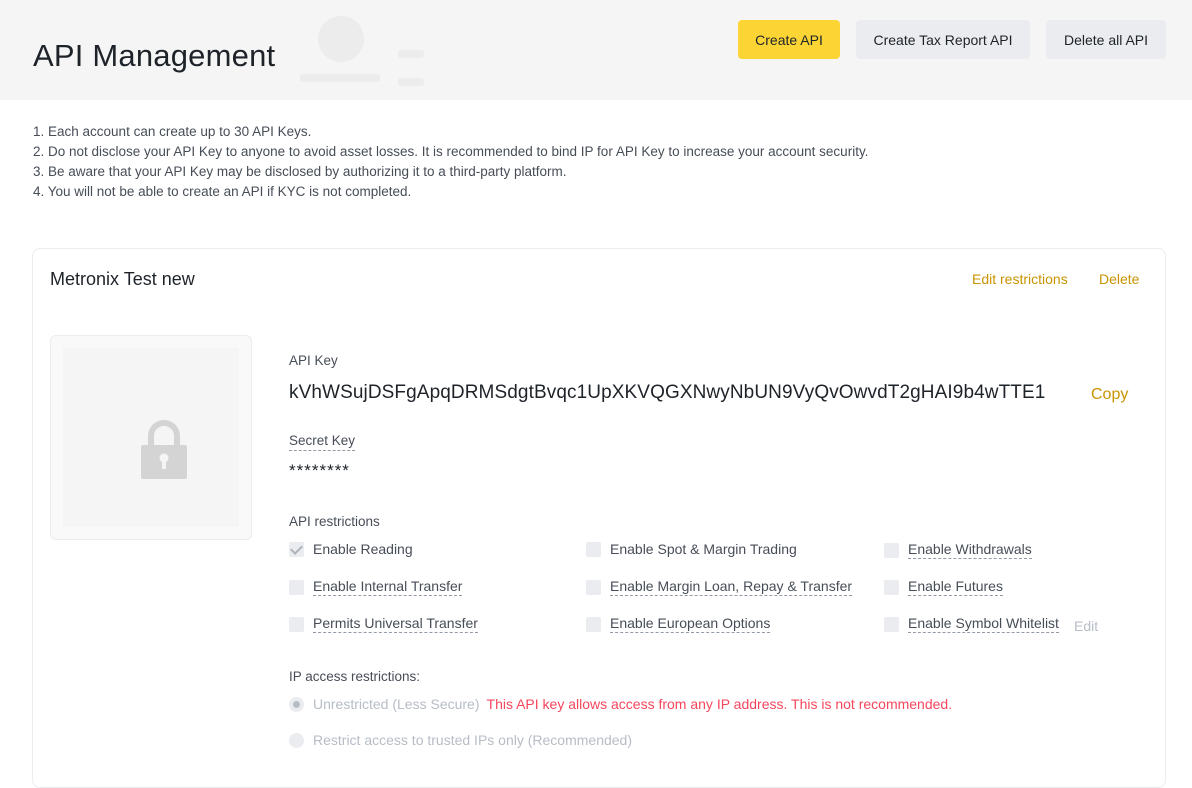 The image size is (1192, 788). I want to click on secret-key-value: ********, so click(319, 470).